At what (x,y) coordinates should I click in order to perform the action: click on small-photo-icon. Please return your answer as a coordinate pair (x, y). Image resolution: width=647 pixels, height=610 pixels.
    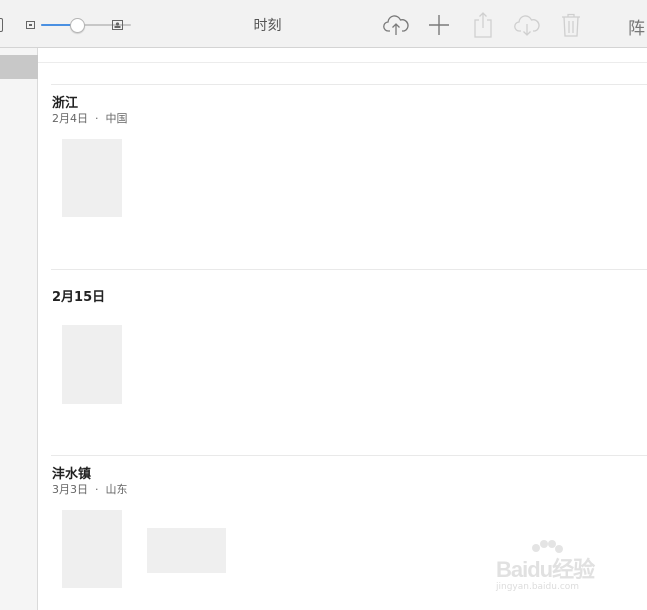
    Looking at the image, I should click on (30, 25).